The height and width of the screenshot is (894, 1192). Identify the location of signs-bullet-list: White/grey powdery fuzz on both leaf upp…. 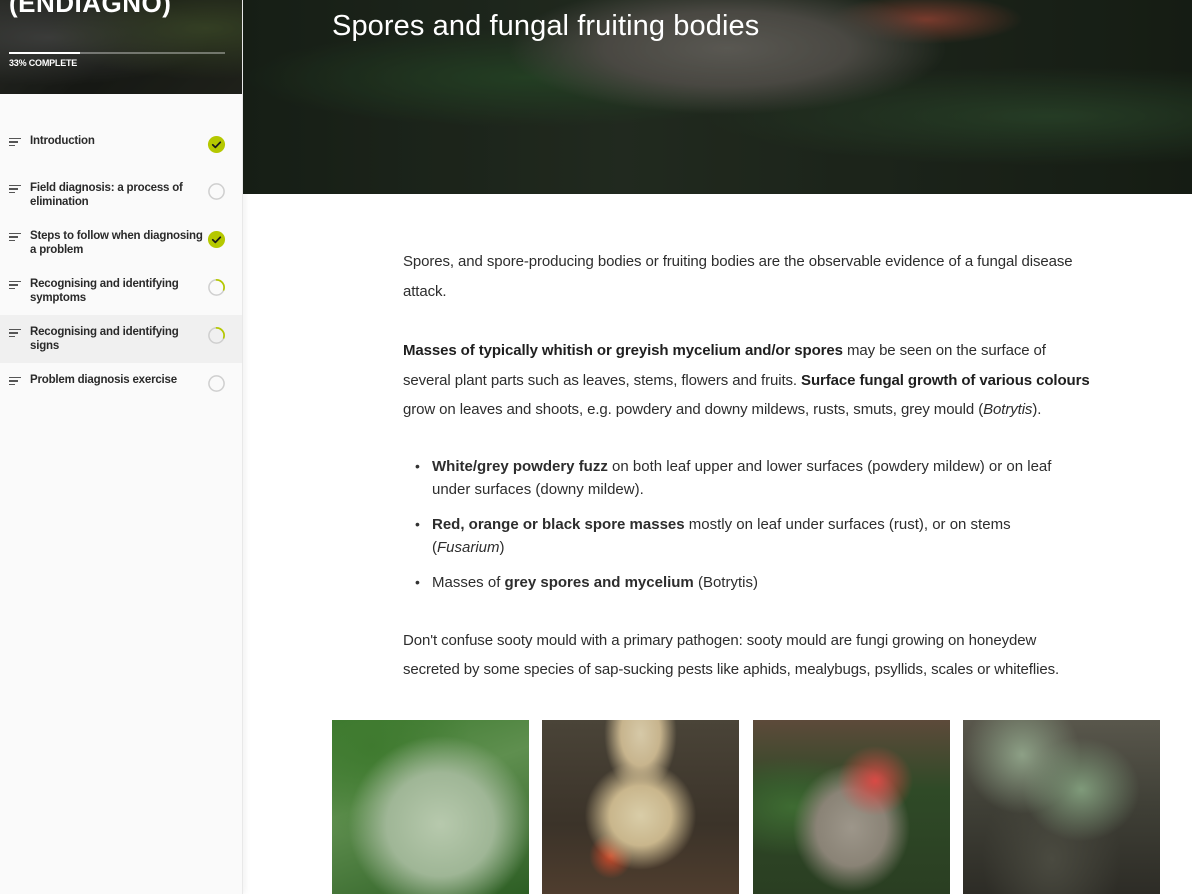
(748, 524).